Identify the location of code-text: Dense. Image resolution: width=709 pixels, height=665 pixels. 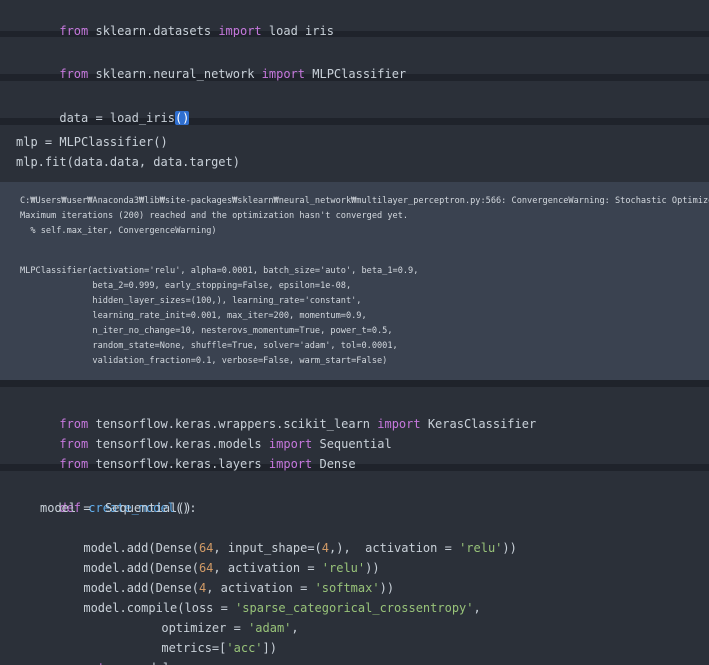
(334, 464).